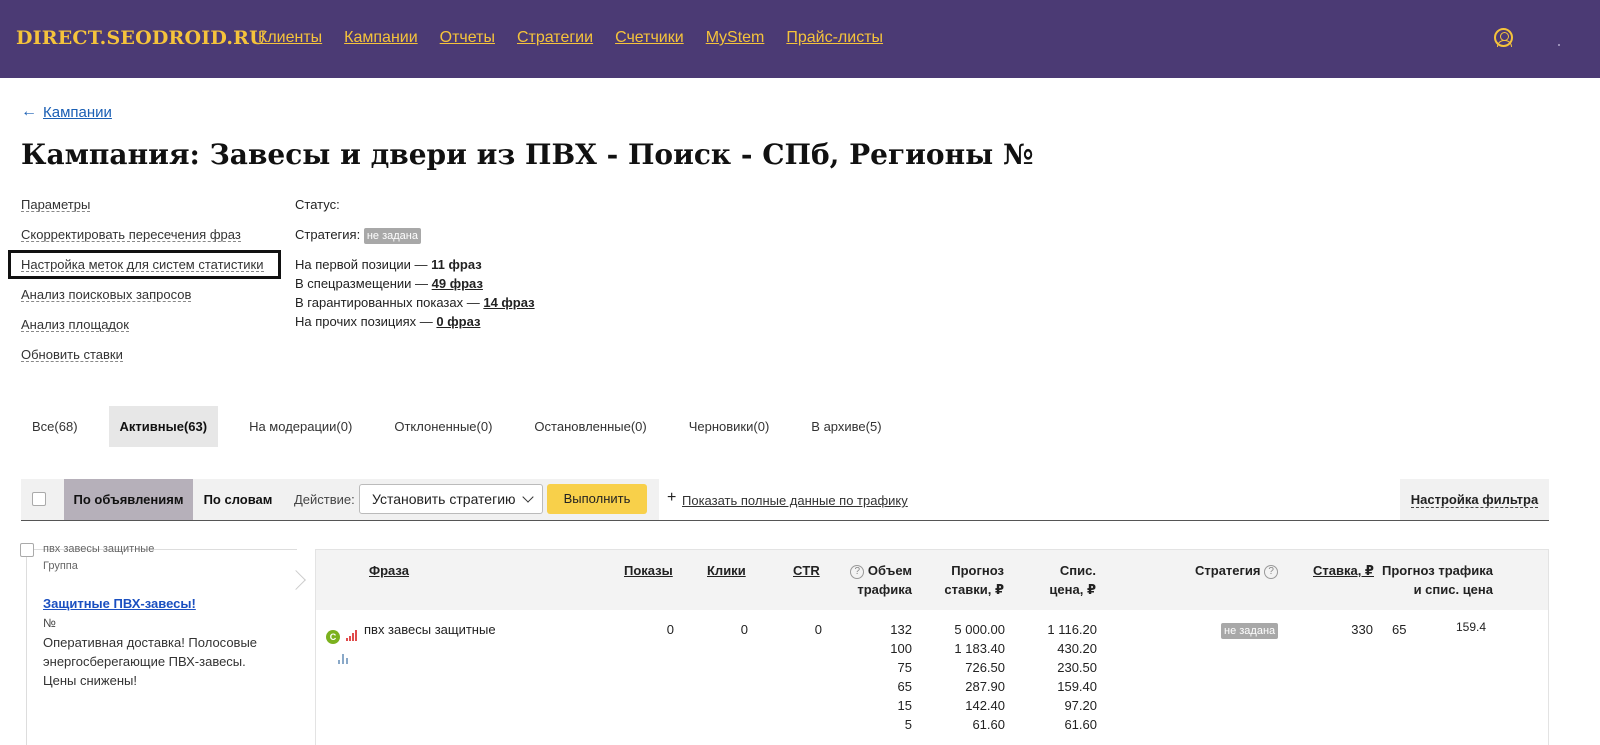  What do you see at coordinates (806, 570) in the screenshot?
I see `col-ctr: CTR` at bounding box center [806, 570].